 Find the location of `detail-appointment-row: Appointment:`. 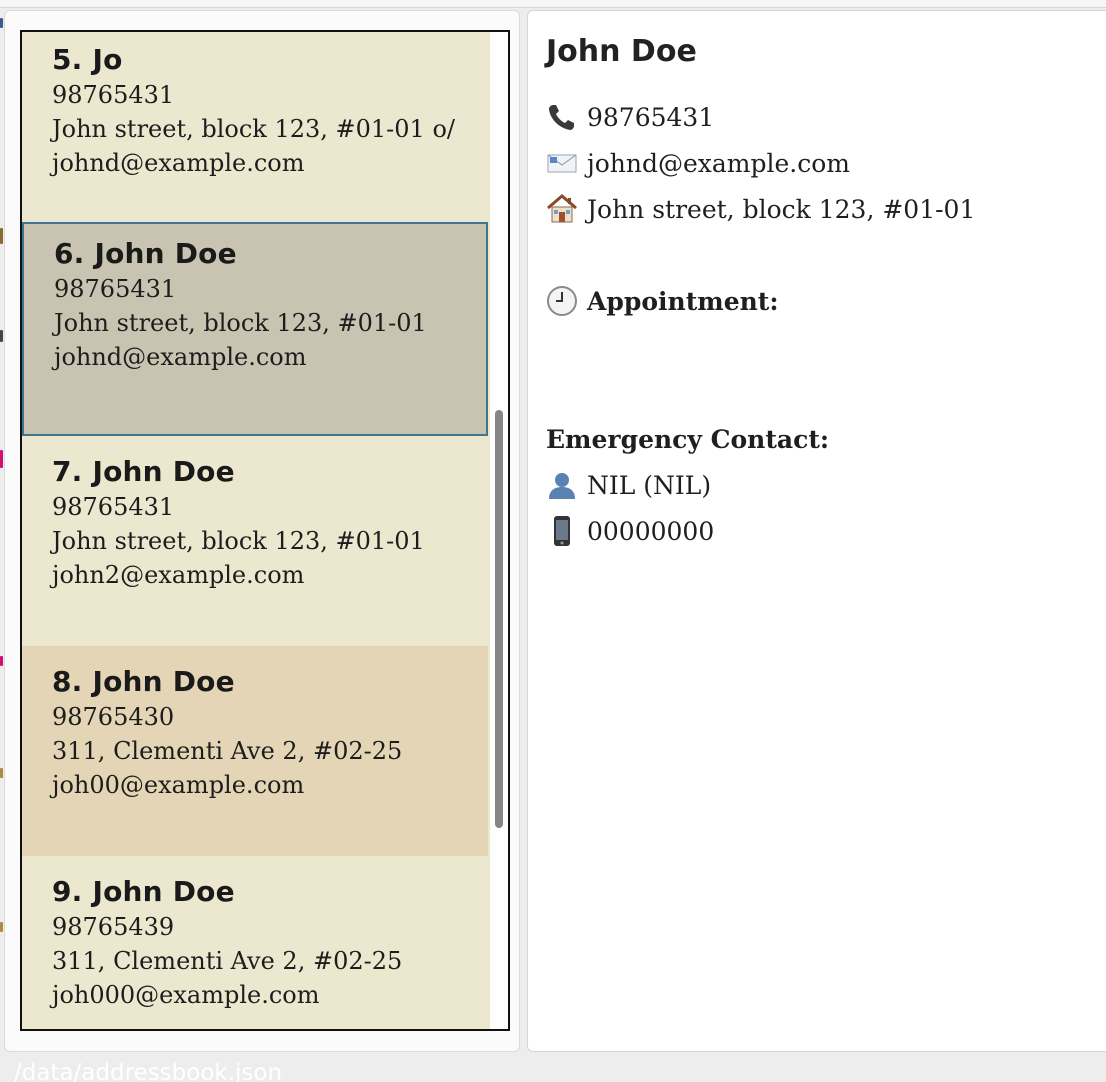

detail-appointment-row: Appointment: is located at coordinates (662, 301).